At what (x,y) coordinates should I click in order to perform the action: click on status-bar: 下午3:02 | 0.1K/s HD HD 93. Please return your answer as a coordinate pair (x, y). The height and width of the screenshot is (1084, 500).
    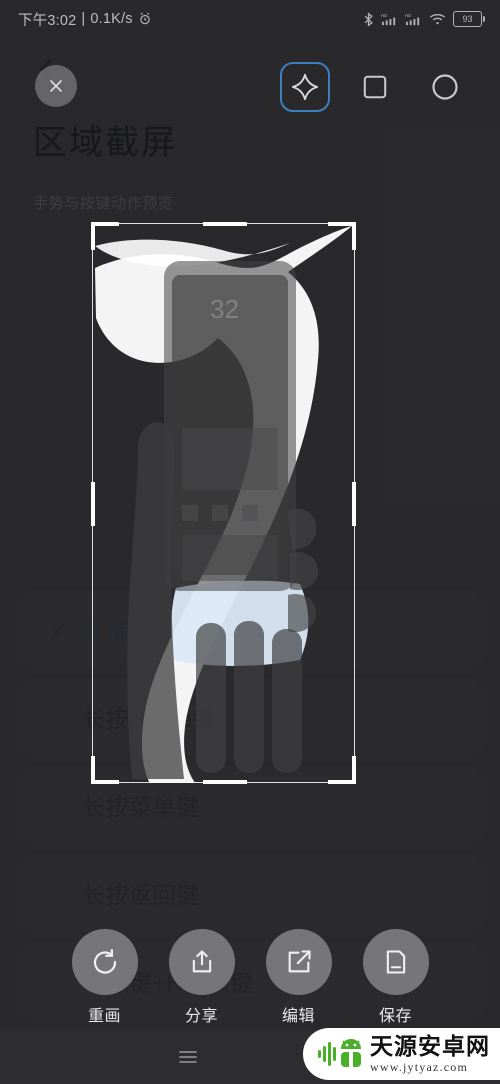
    Looking at the image, I should click on (250, 19).